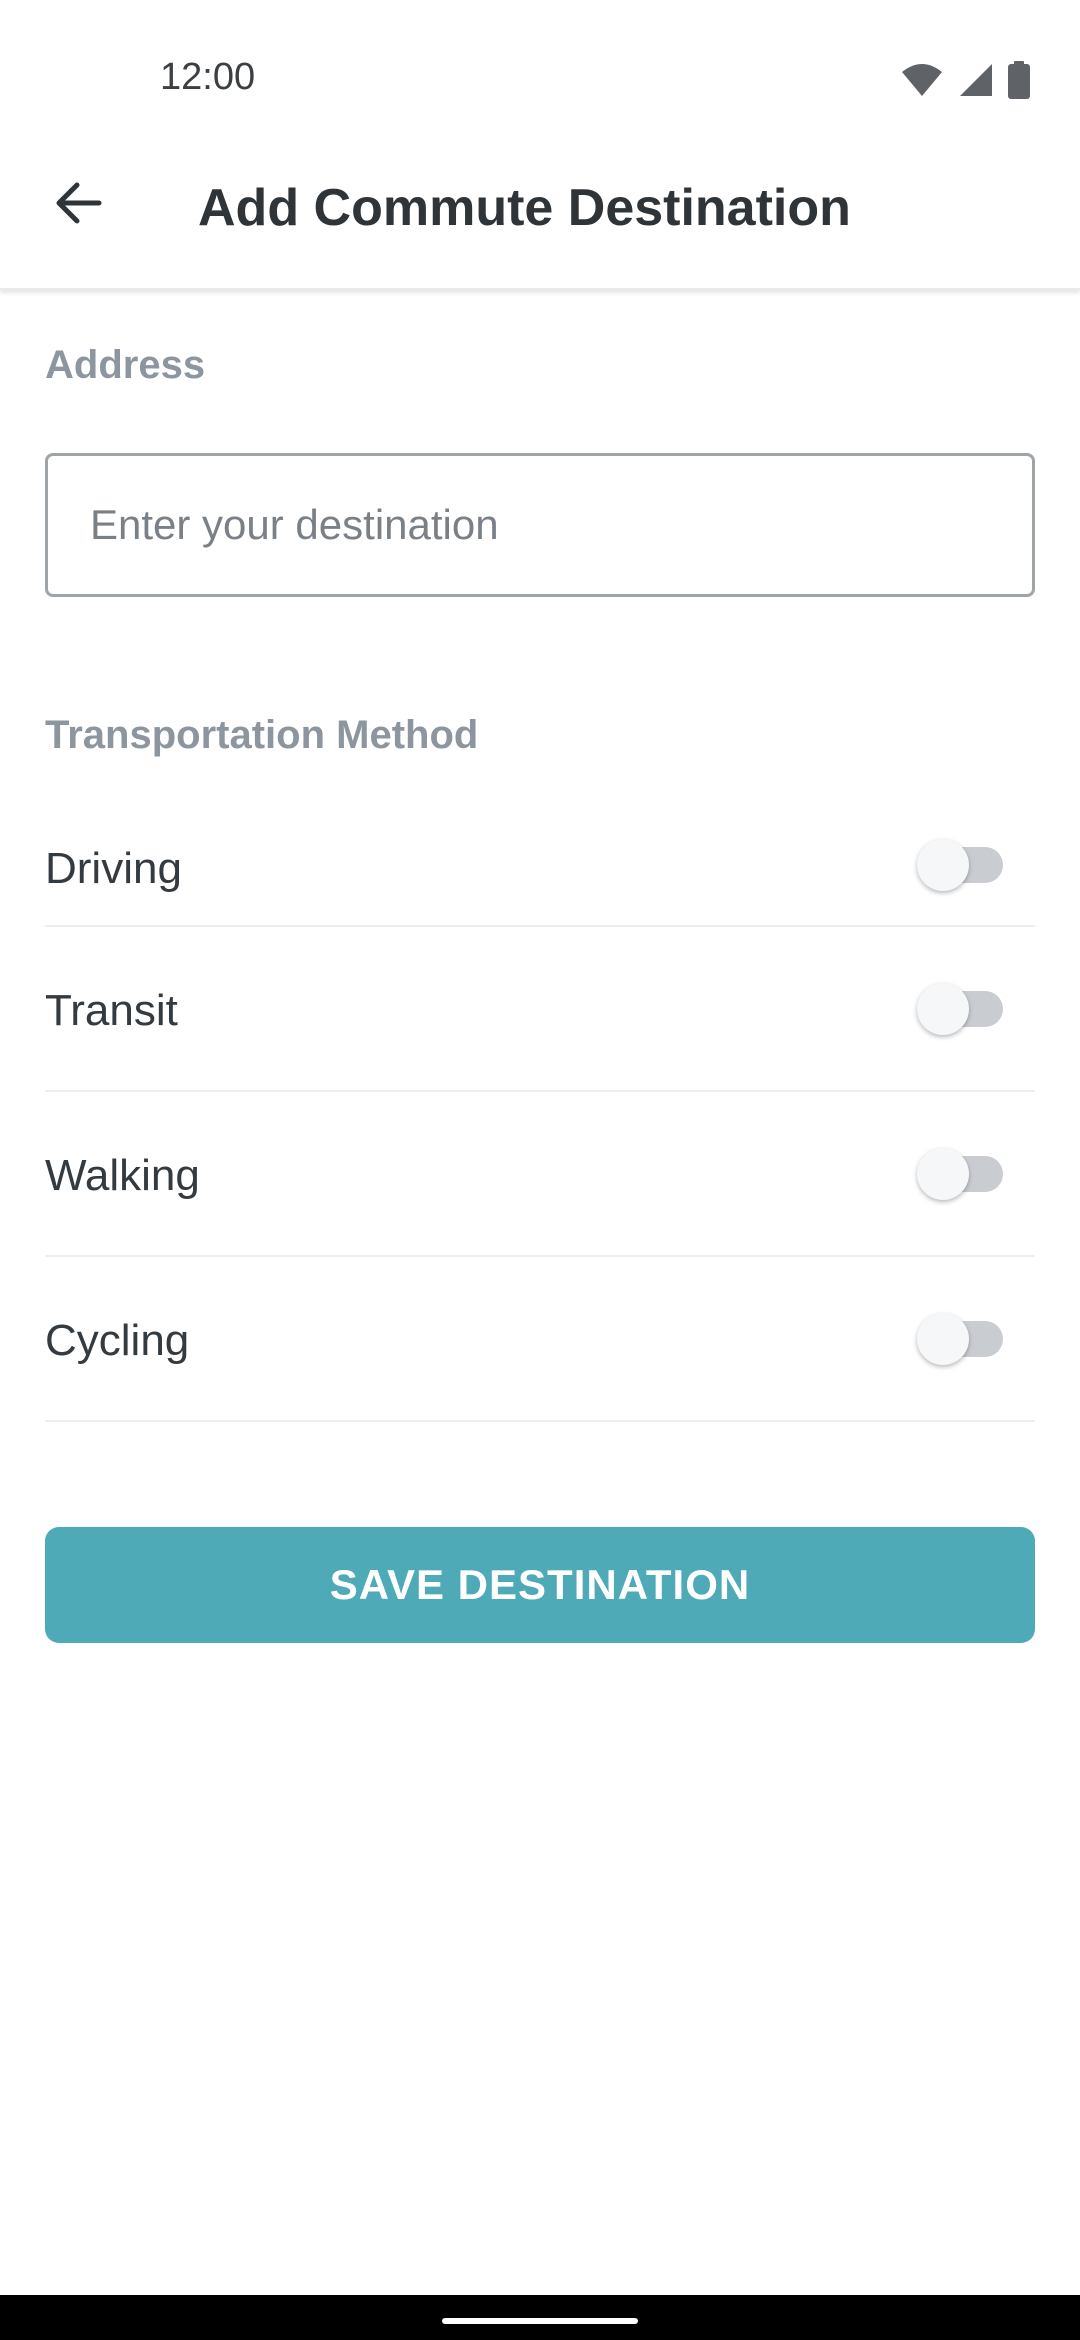  I want to click on home-gesture-handle, so click(540, 2321).